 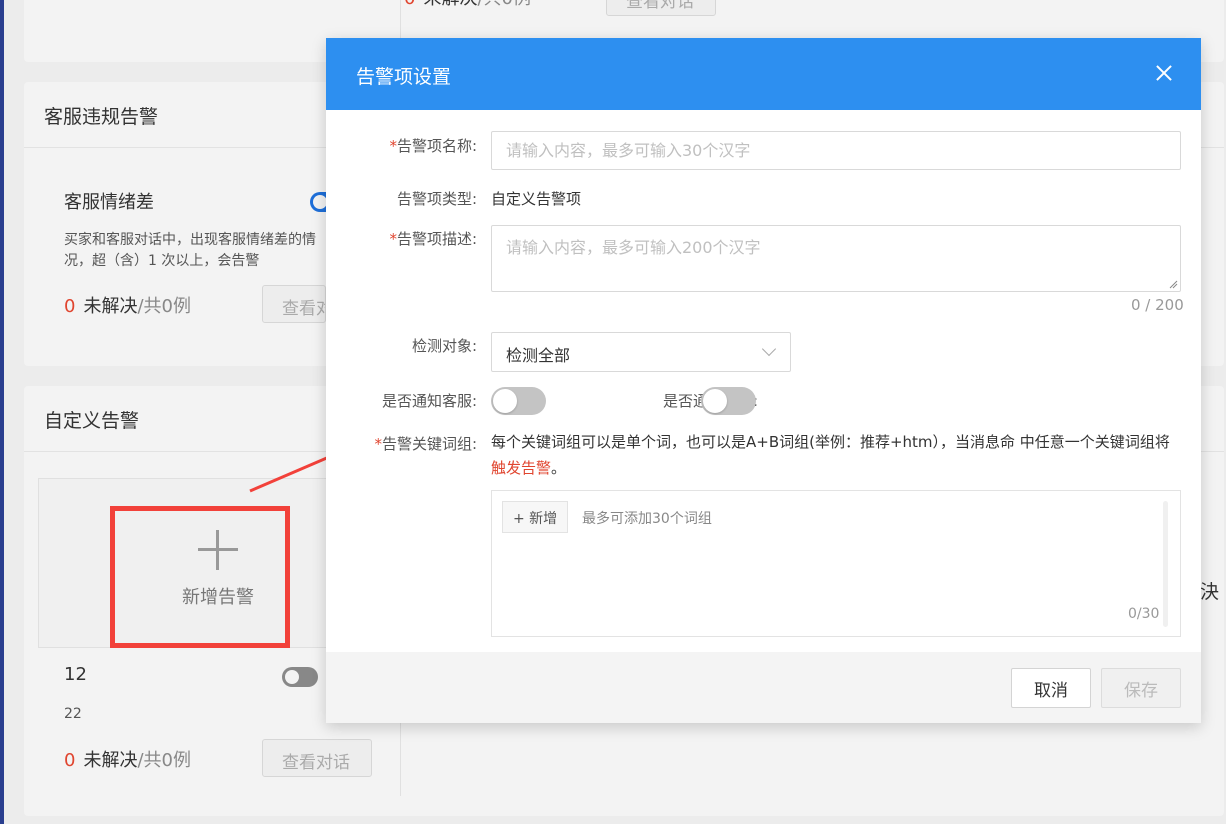 What do you see at coordinates (404, 77) in the screenshot?
I see `dialog-title: 告警项设置` at bounding box center [404, 77].